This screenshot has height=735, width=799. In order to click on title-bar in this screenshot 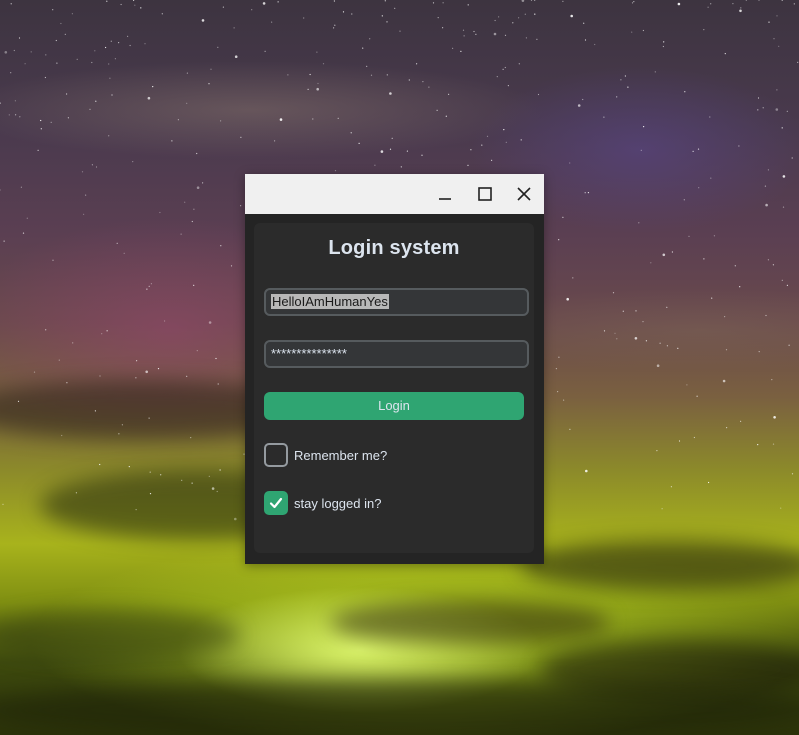, I will do `click(394, 194)`.